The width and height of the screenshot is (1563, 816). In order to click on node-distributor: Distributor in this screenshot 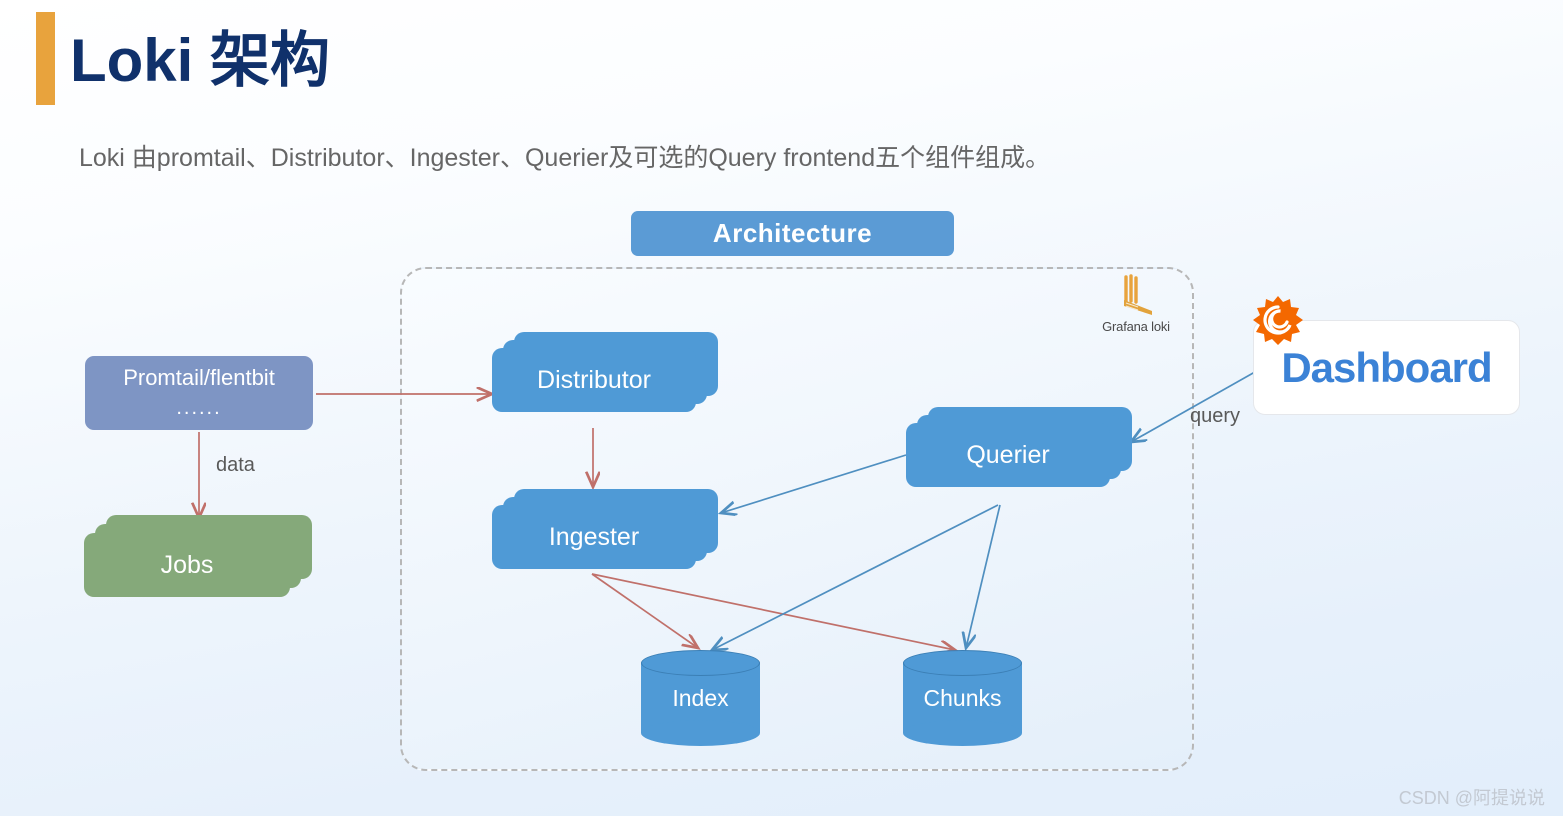, I will do `click(605, 380)`.